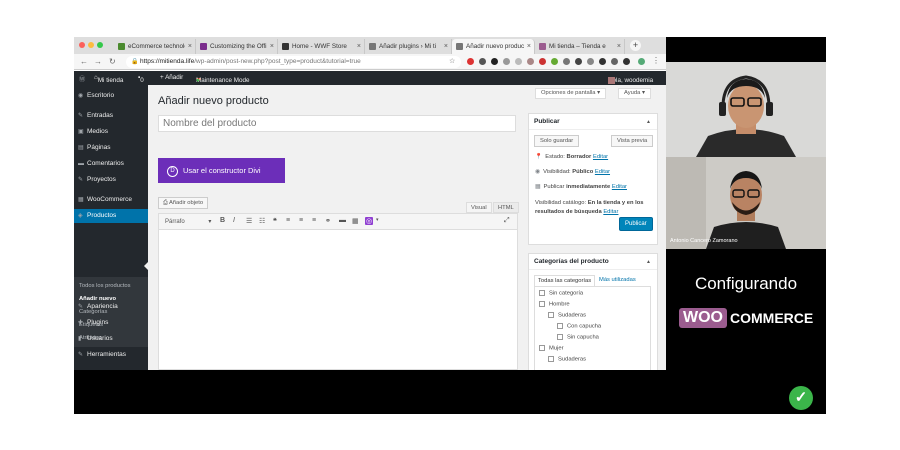  I want to click on bold-icon: B, so click(222, 220).